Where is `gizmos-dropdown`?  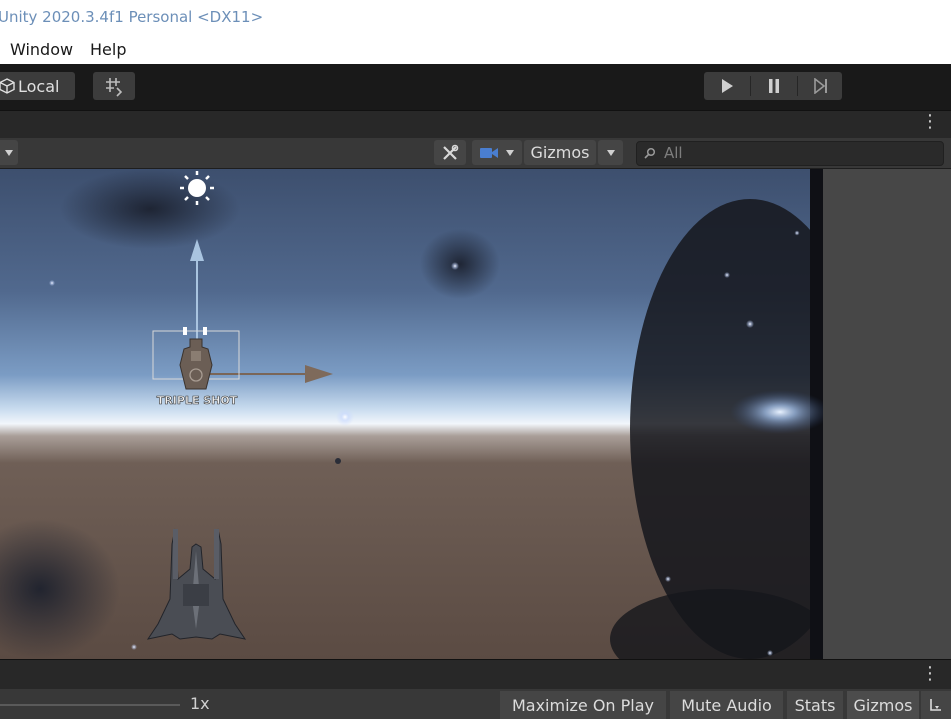 gizmos-dropdown is located at coordinates (610, 152).